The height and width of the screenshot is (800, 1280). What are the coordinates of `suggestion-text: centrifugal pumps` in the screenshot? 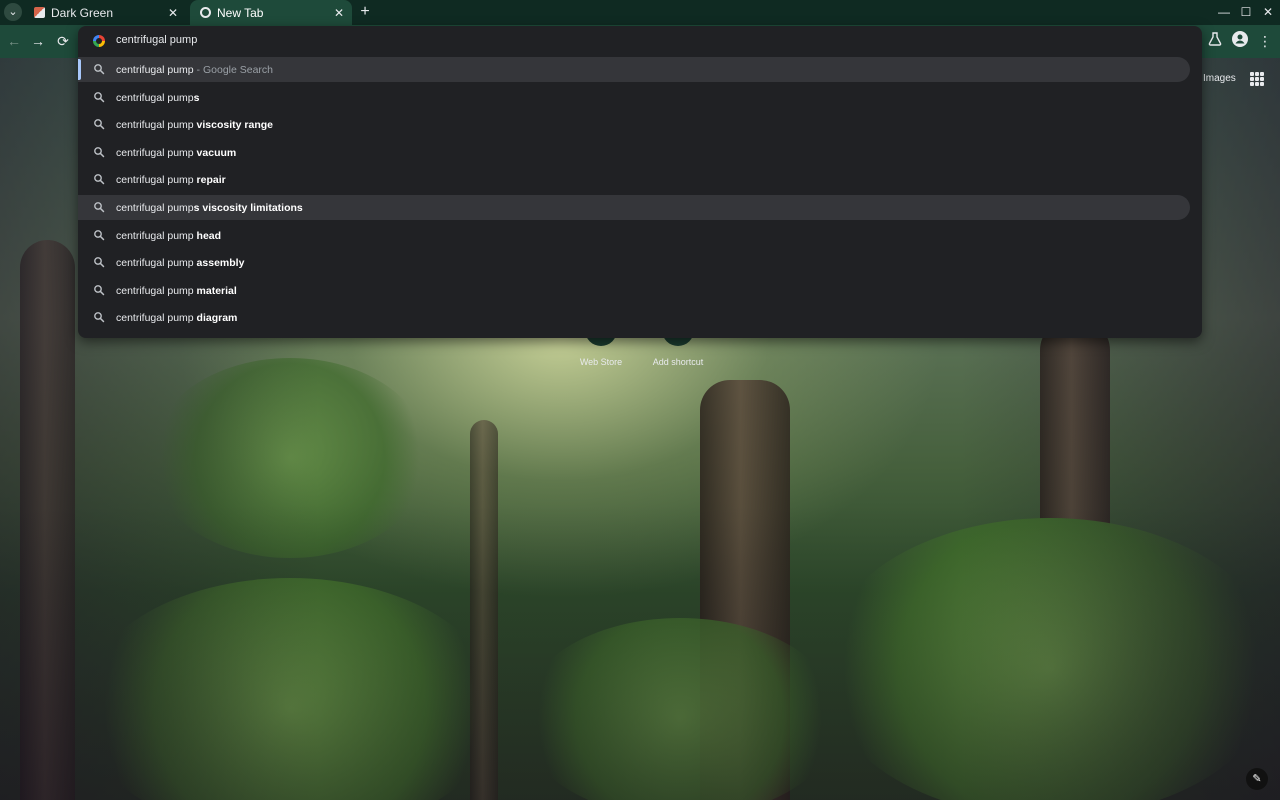 It's located at (157, 98).